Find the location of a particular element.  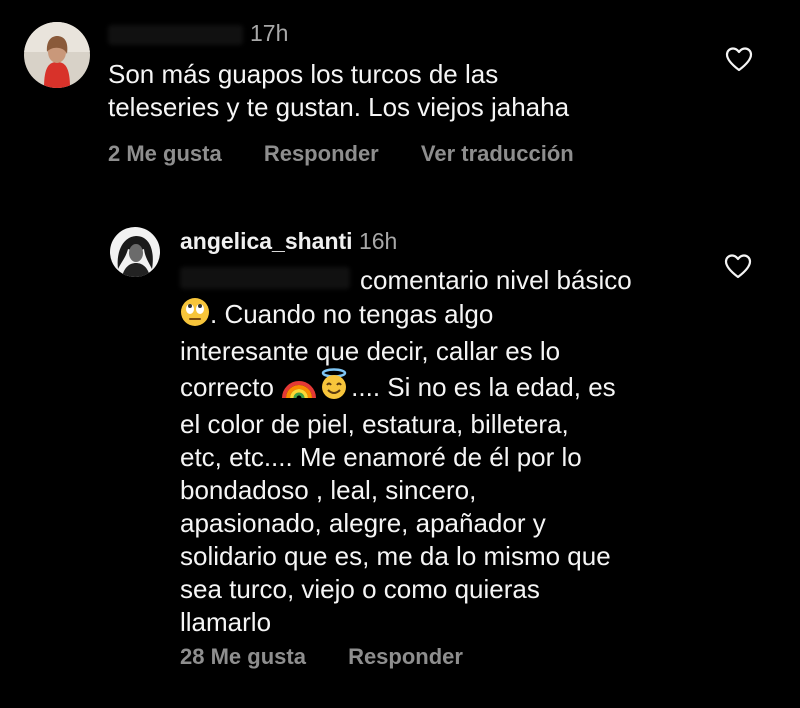

timestamp: 17h is located at coordinates (269, 33).